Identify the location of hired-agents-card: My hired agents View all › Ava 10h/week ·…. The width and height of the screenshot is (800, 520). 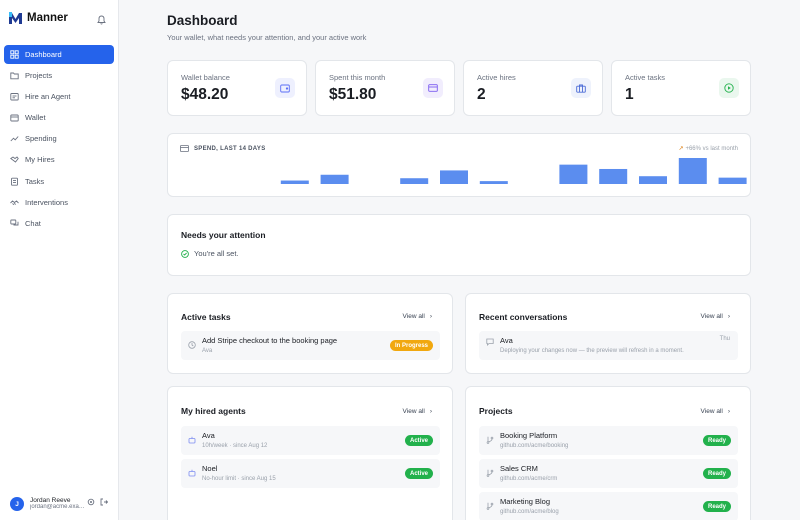
(310, 453).